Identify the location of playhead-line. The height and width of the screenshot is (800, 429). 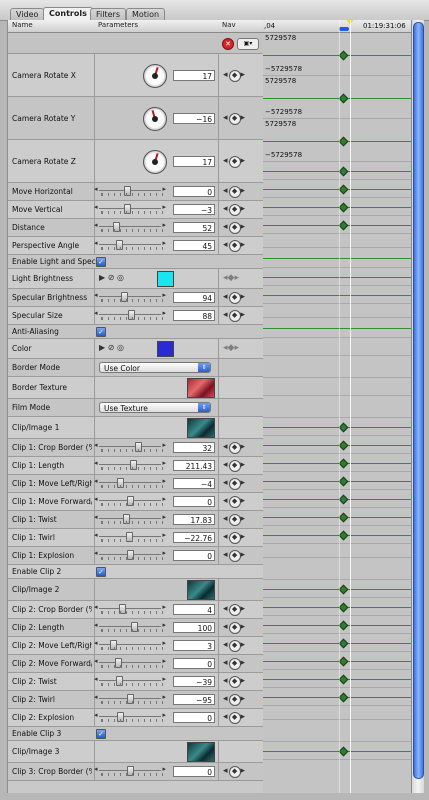
(350, 406).